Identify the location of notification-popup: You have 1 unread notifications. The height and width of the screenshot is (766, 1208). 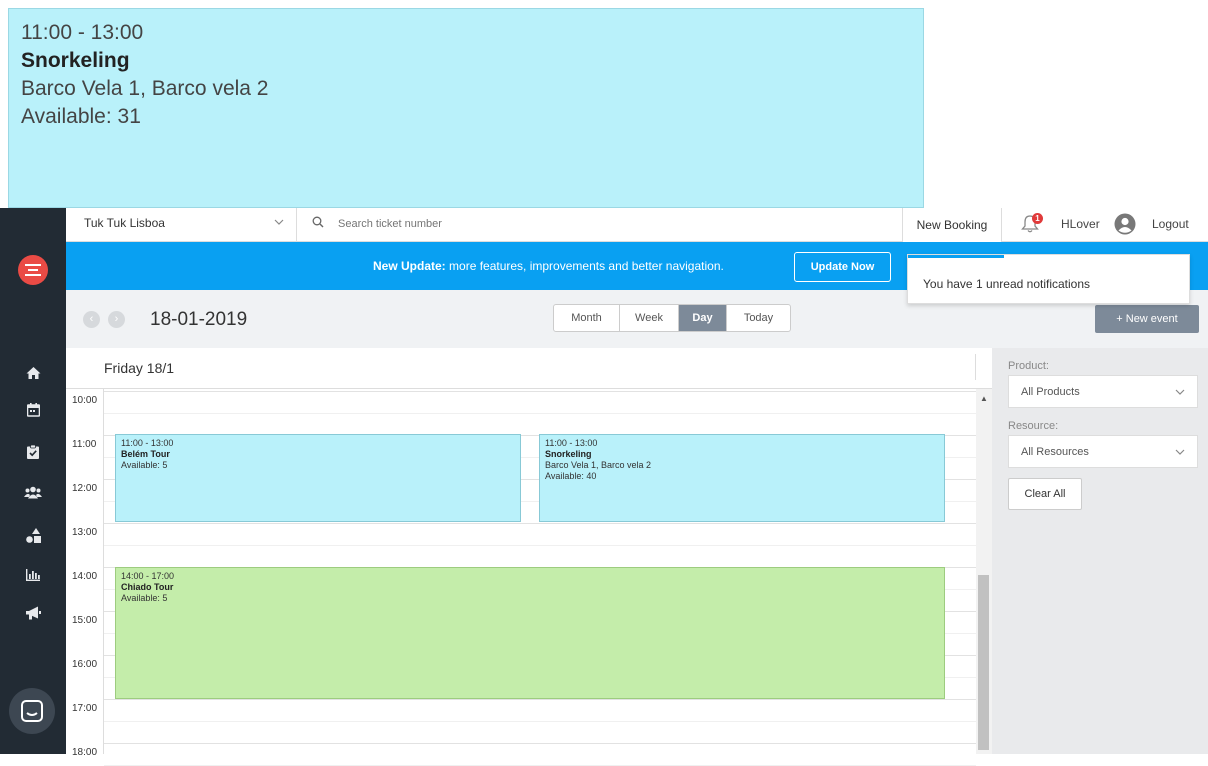
(1048, 279).